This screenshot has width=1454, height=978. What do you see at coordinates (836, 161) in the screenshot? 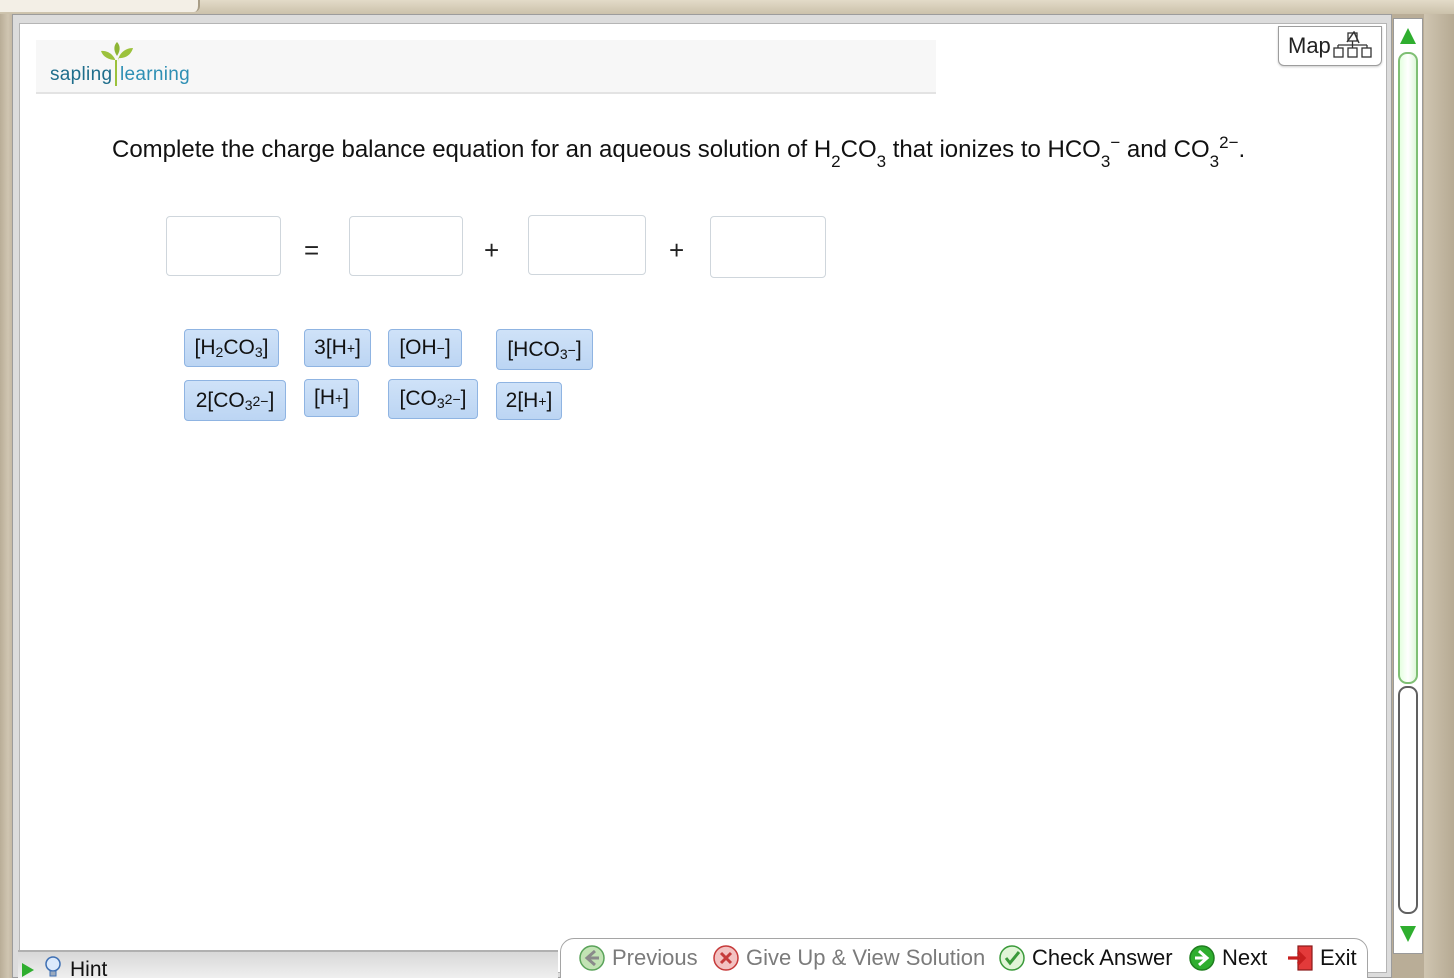
I see `question-sub: 2` at bounding box center [836, 161].